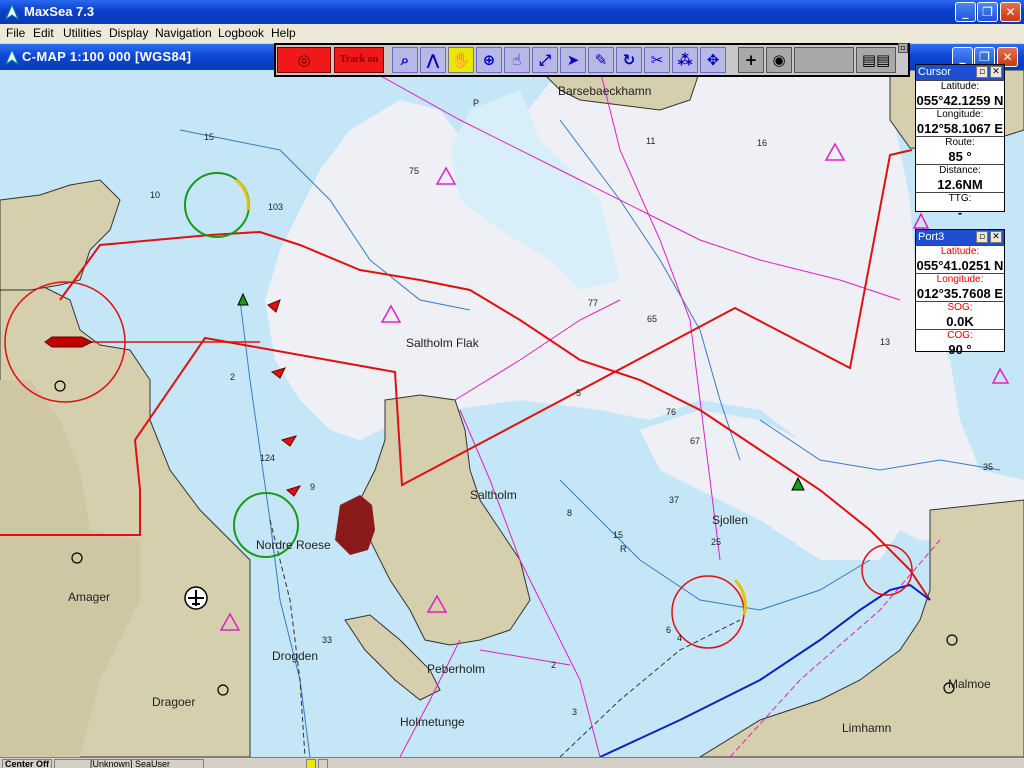 This screenshot has width=1024, height=768. I want to click on label-drogden: Drogden, so click(295, 656).